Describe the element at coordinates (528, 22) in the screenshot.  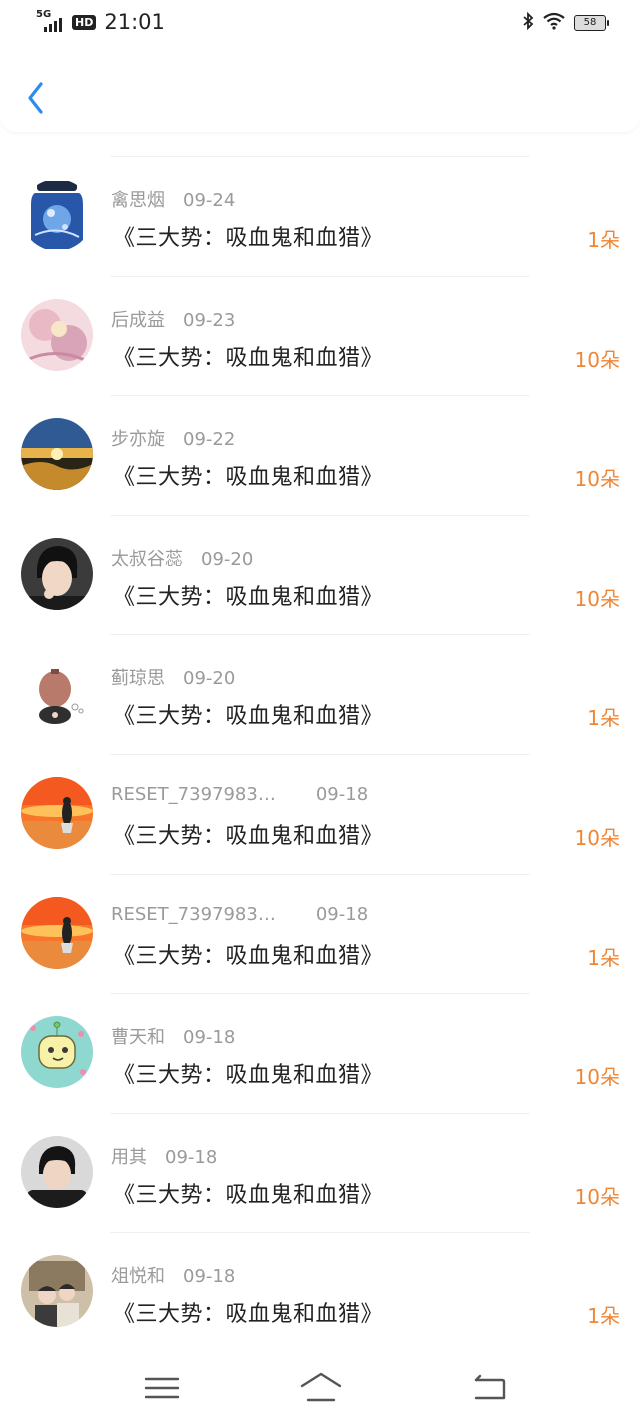
I see `bluetooth-icon` at that location.